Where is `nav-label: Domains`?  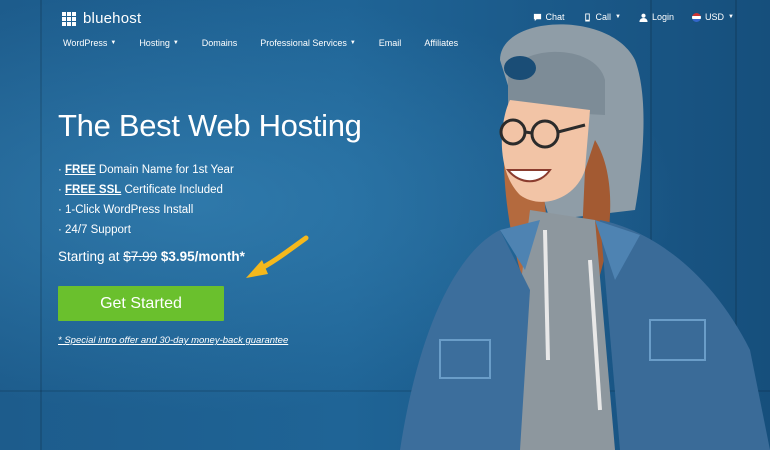 nav-label: Domains is located at coordinates (219, 43).